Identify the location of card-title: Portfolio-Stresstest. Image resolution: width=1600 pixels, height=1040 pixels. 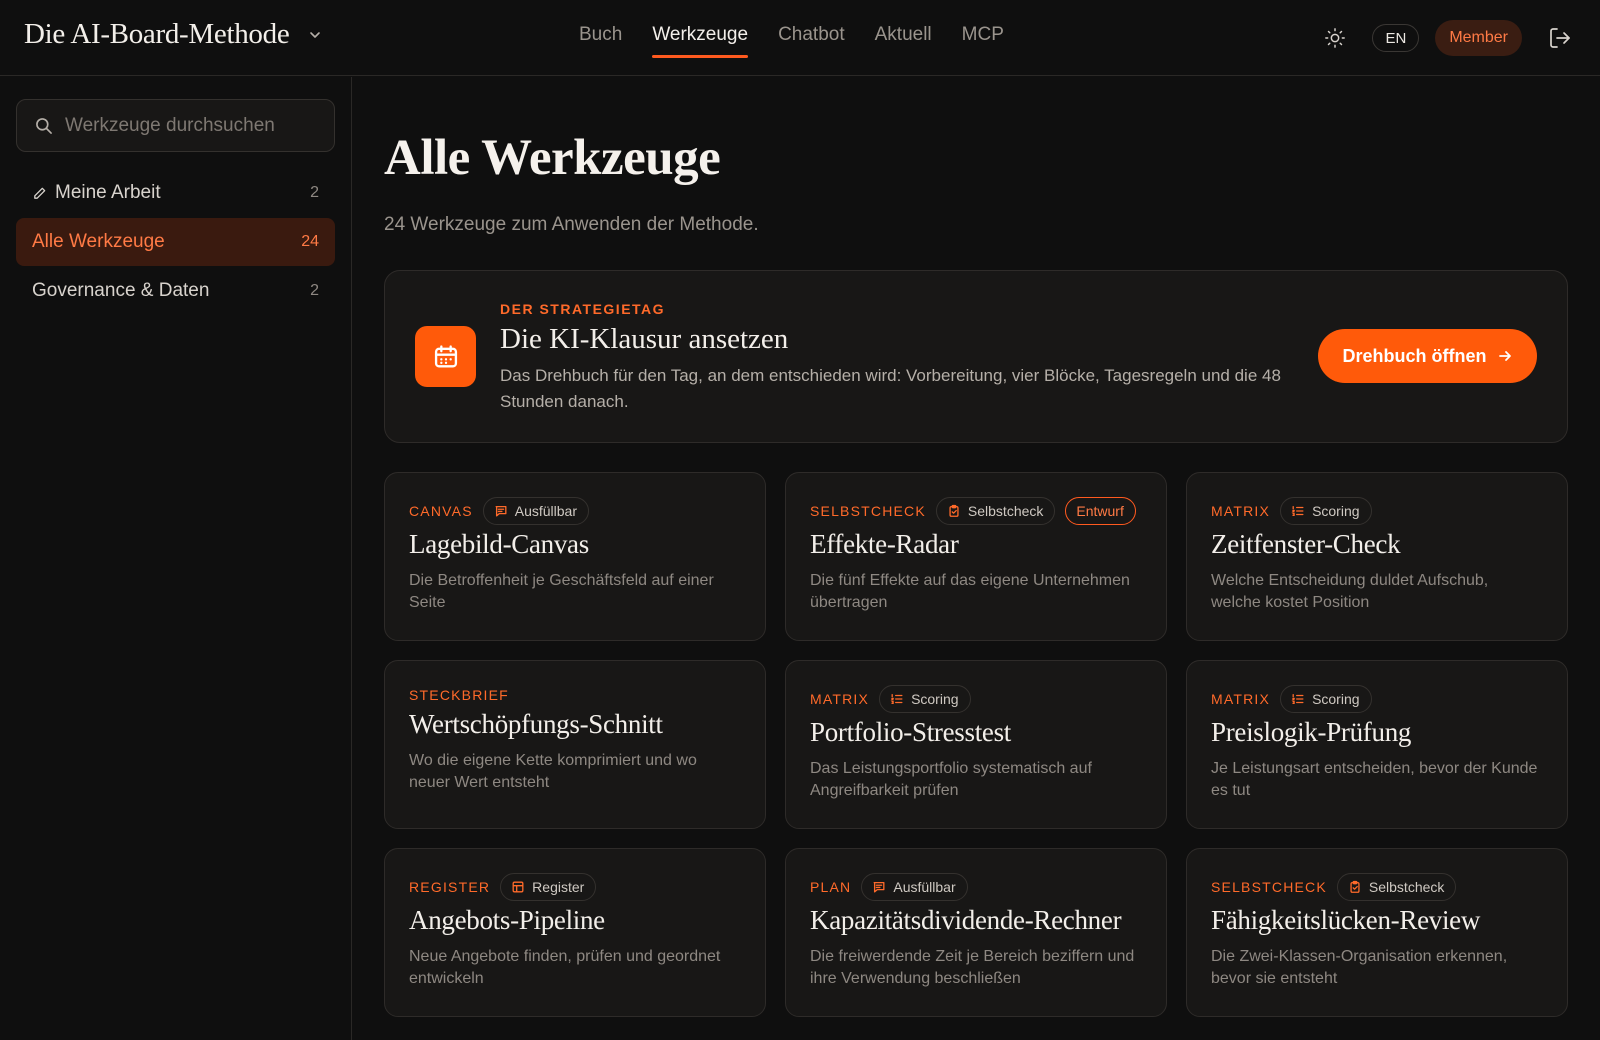
(910, 732).